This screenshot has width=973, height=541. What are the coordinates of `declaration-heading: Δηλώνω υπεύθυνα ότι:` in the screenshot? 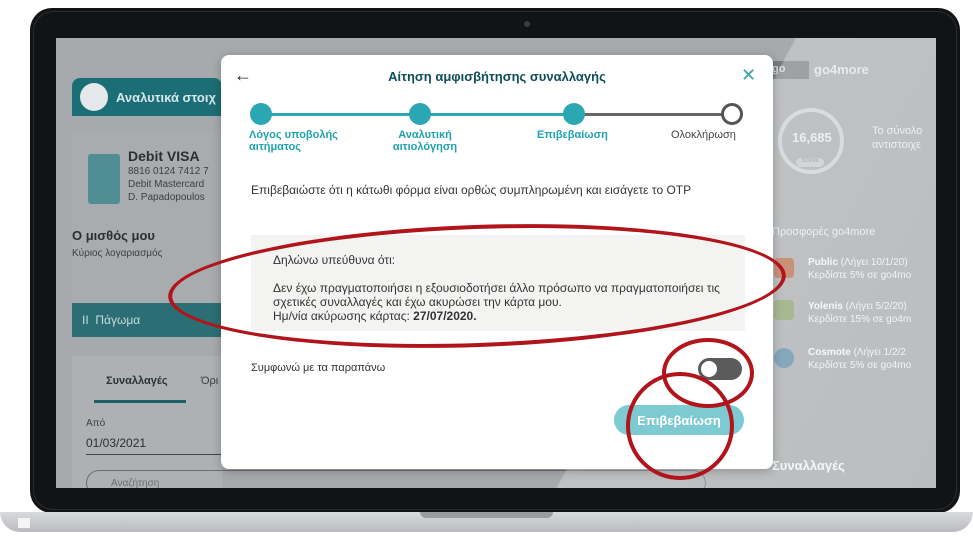 It's located at (334, 260).